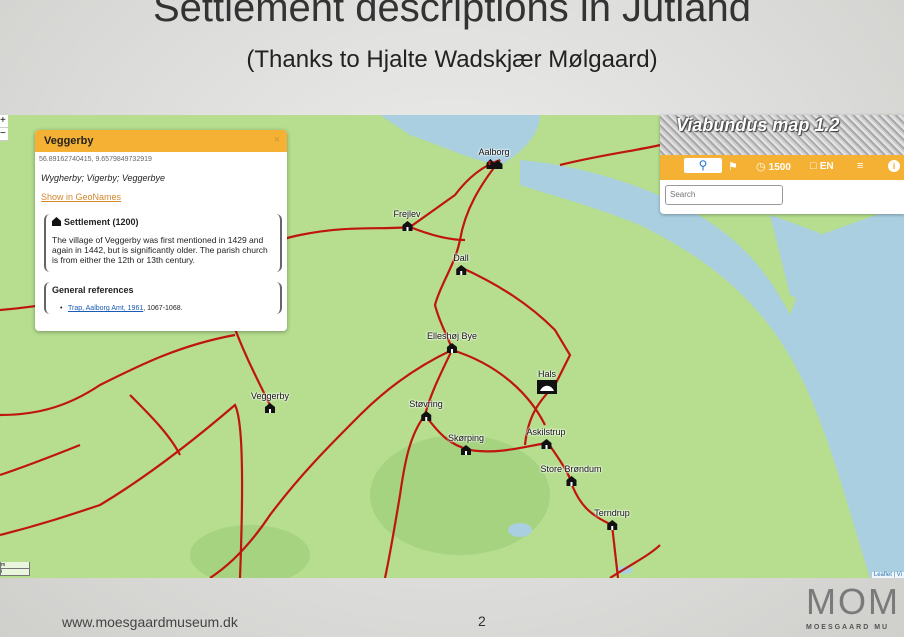 Image resolution: width=904 pixels, height=637 pixels. Describe the element at coordinates (452, 342) in the screenshot. I see `place-ellesh\u00f8j-bye: Elleshøj Bye` at that location.